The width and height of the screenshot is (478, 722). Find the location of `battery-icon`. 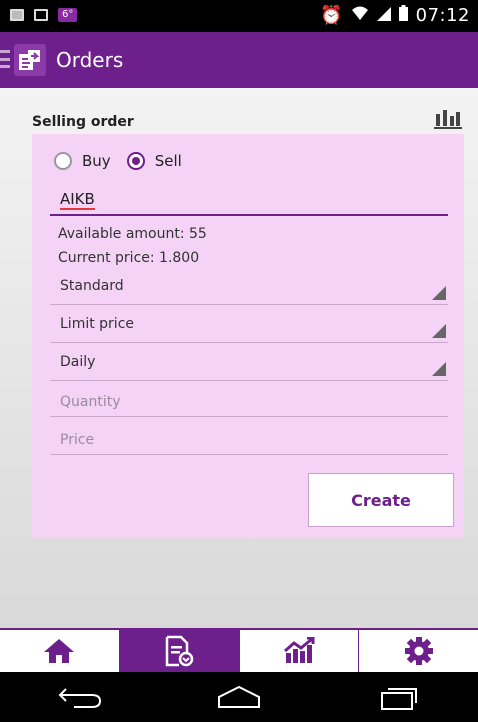

battery-icon is located at coordinates (403, 15).